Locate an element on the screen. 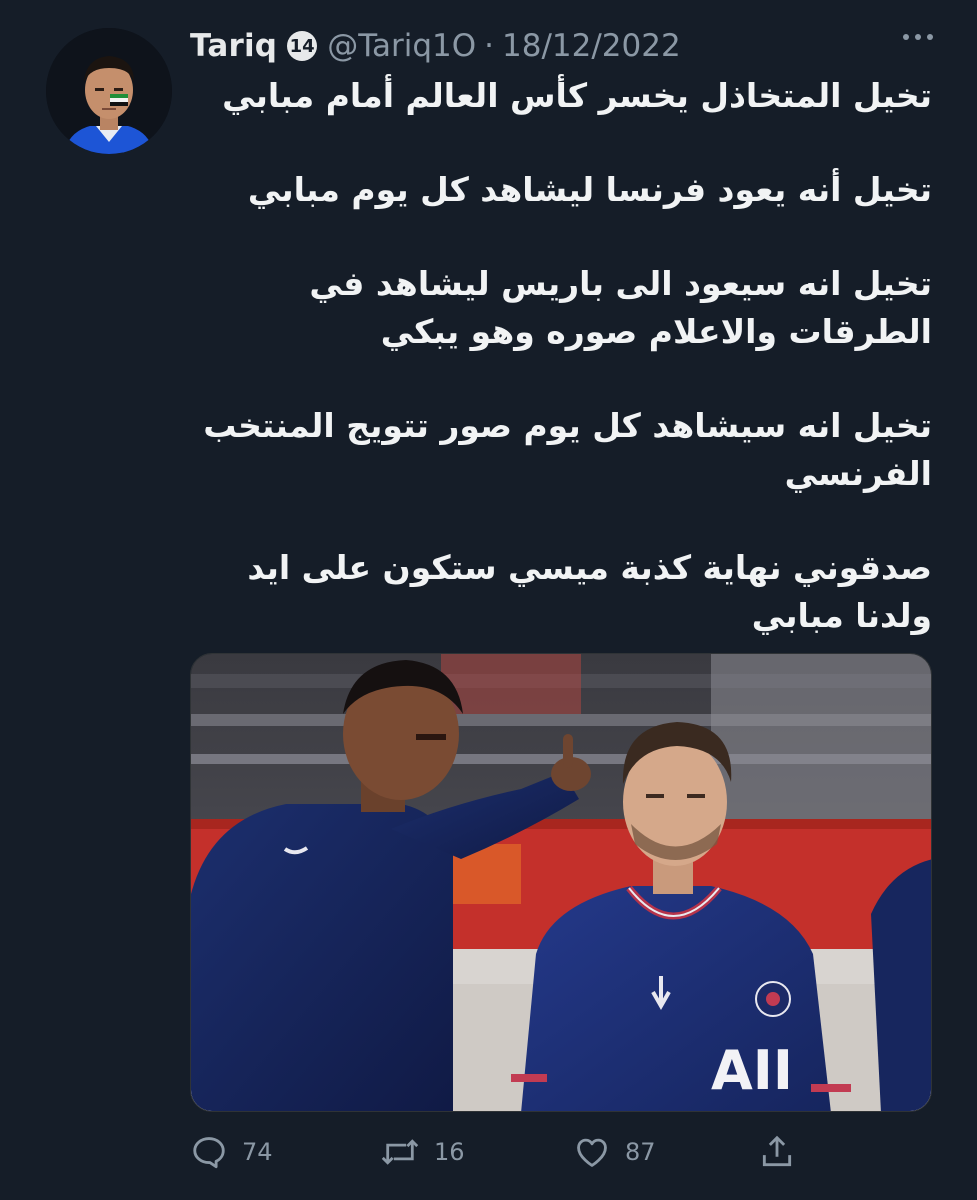  reply-count: 74 is located at coordinates (257, 1152).